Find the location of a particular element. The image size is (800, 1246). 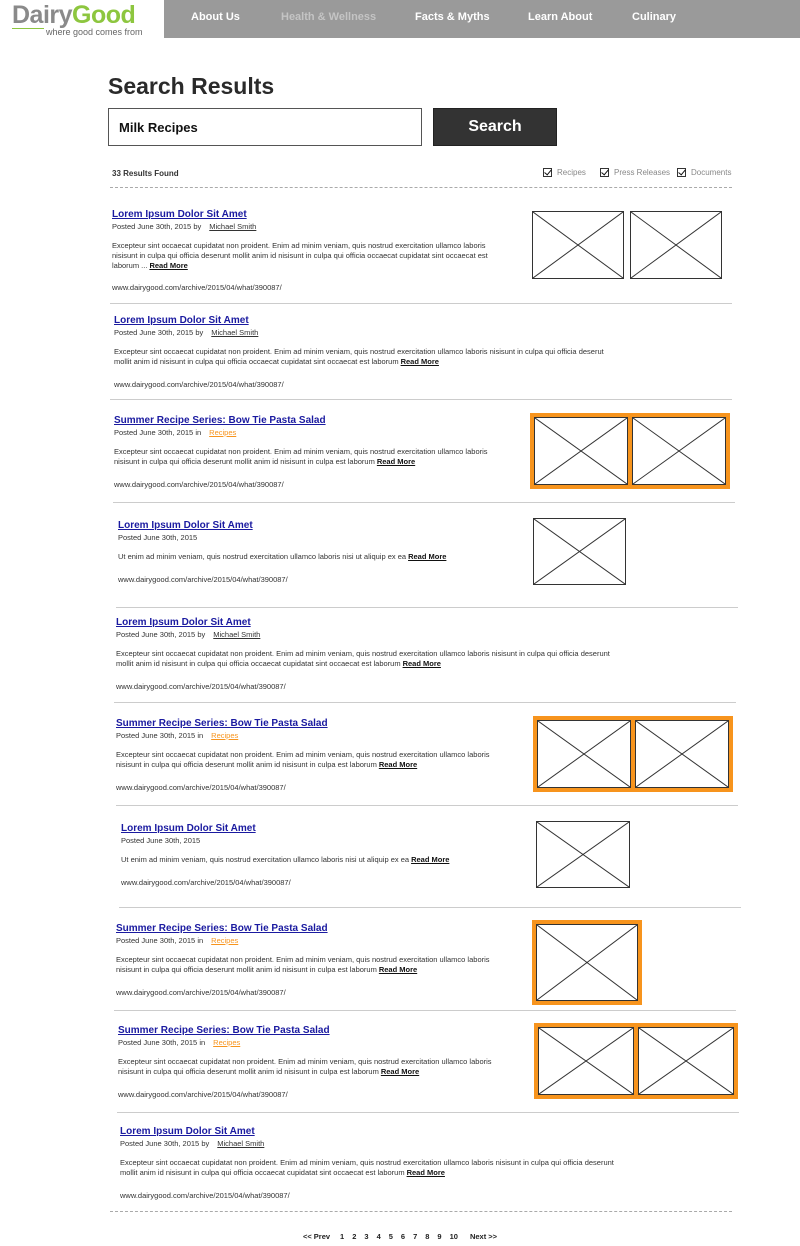

pagination-page-2: 2 is located at coordinates (354, 1236).